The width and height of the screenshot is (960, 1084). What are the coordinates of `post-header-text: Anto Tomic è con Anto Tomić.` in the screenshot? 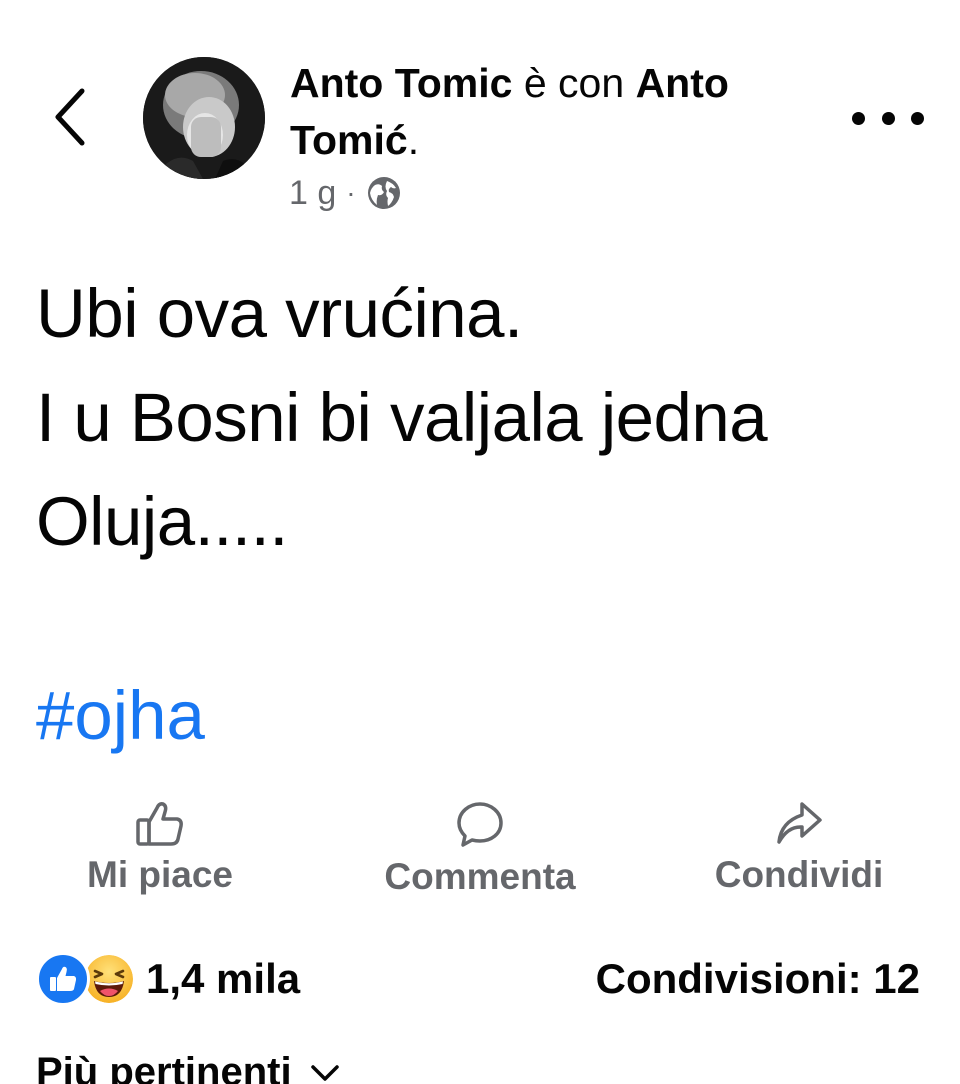 It's located at (550, 112).